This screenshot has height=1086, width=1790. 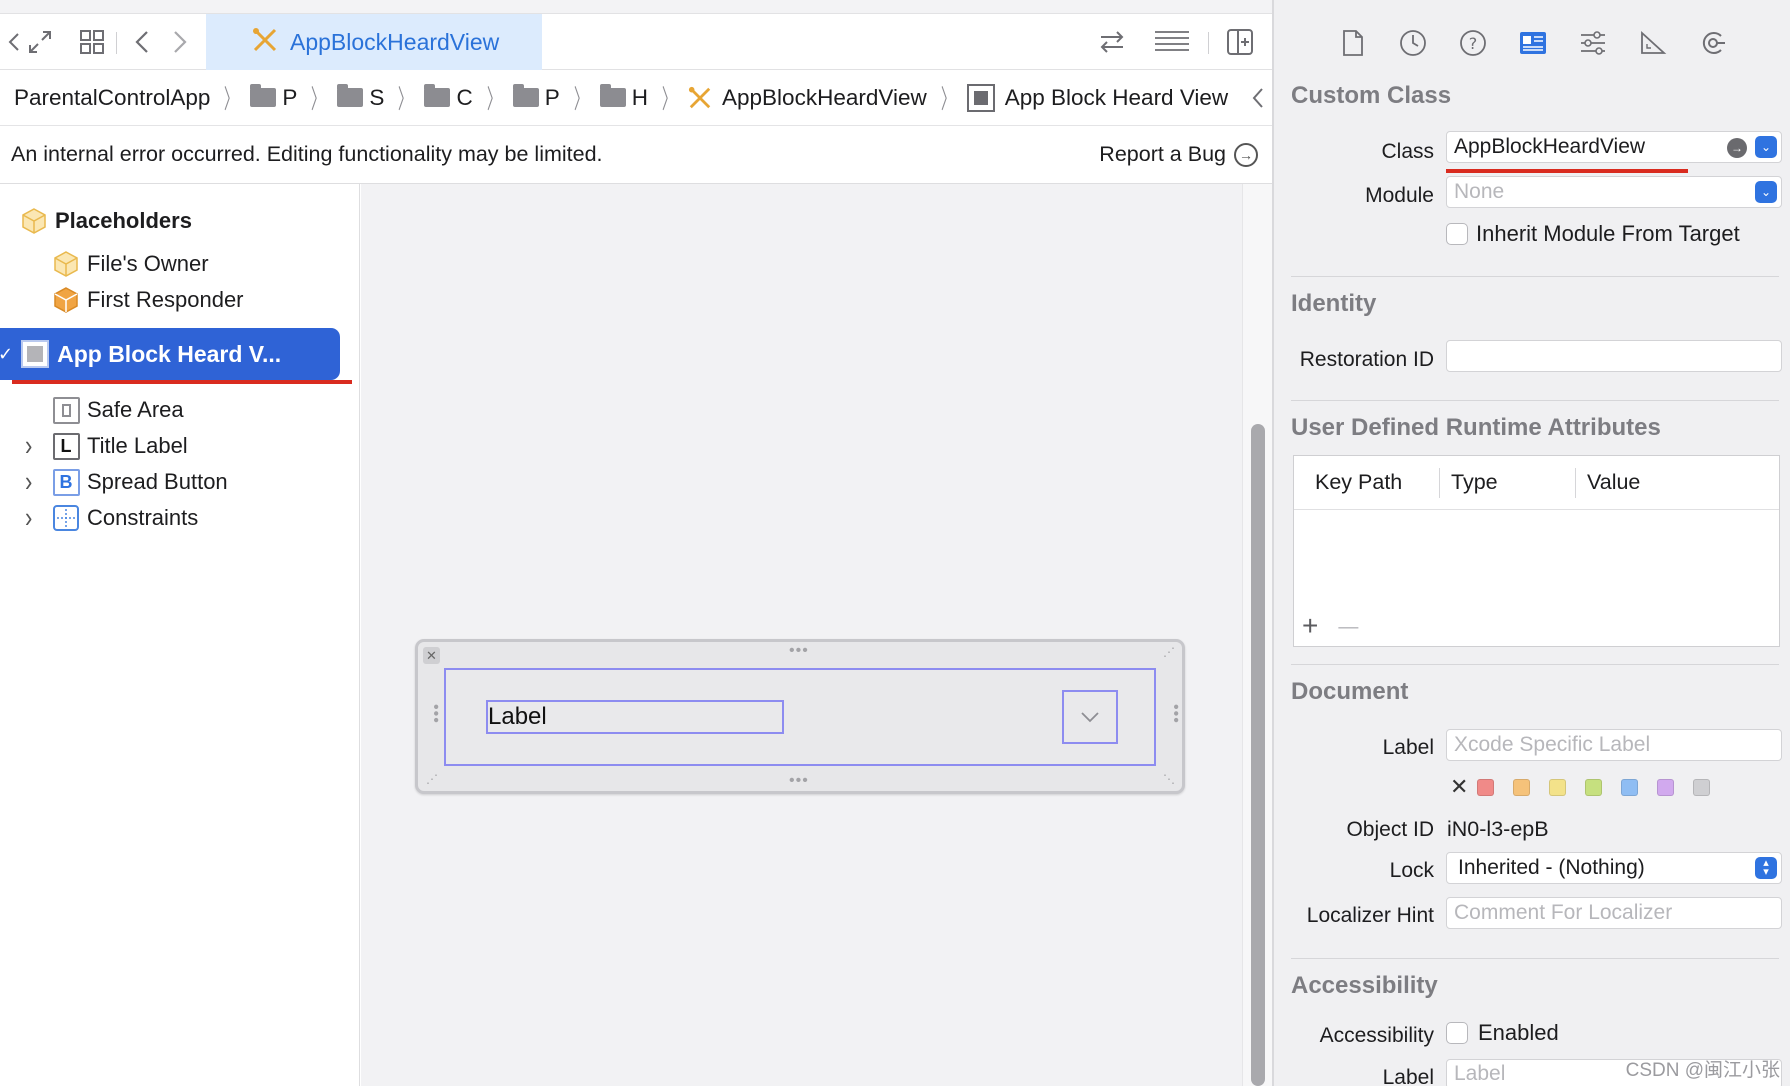 What do you see at coordinates (1457, 1033) in the screenshot?
I see `accessibility-enabled-checkbox` at bounding box center [1457, 1033].